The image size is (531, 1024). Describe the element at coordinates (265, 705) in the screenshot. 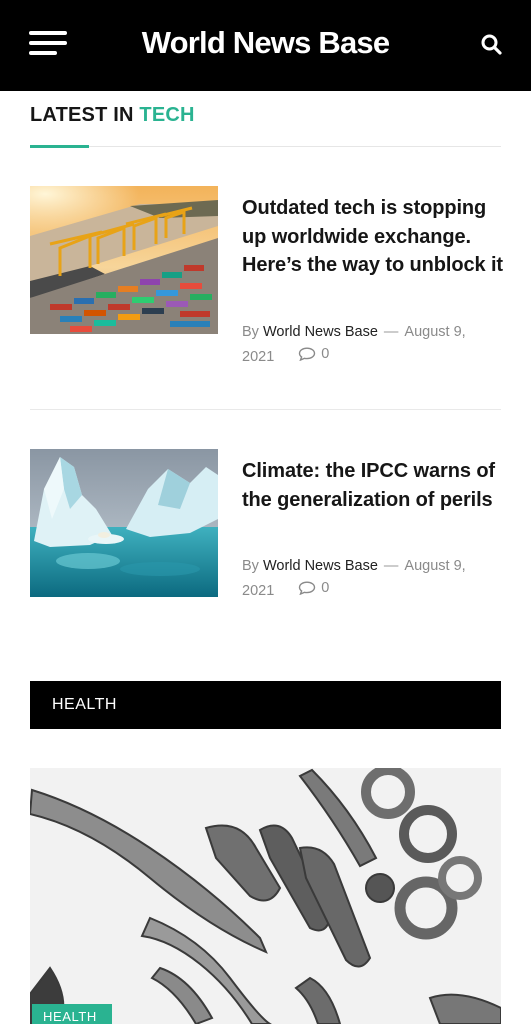

I see `health-section-heading: HEALTH` at that location.